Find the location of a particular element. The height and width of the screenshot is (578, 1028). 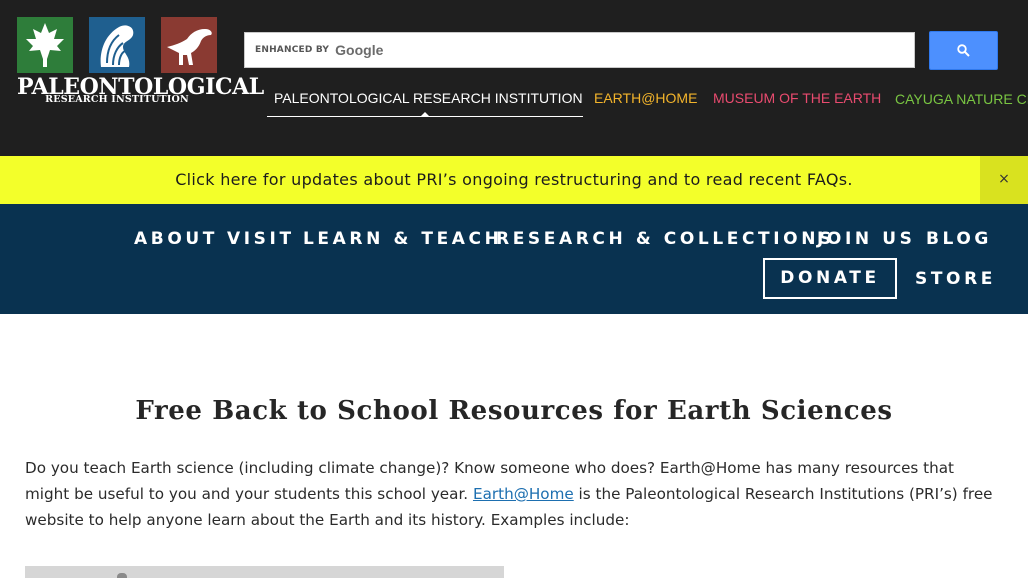

donate-button: DONATE is located at coordinates (830, 278).